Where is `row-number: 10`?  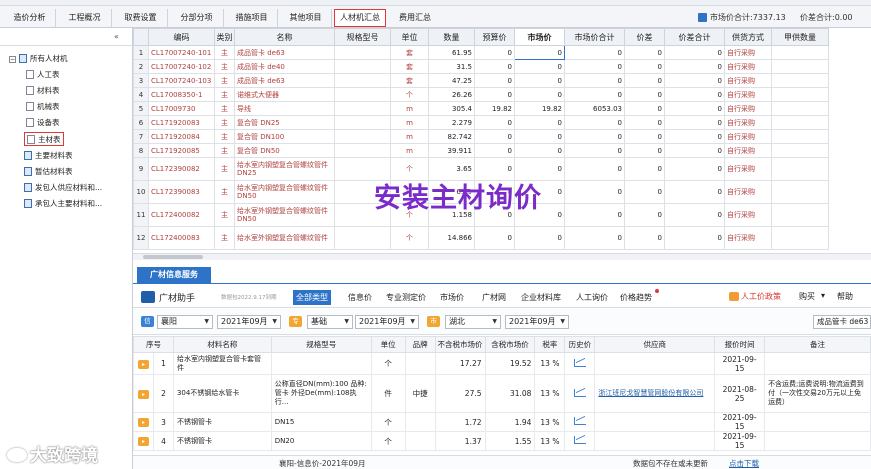
row-number: 10 is located at coordinates (141, 192).